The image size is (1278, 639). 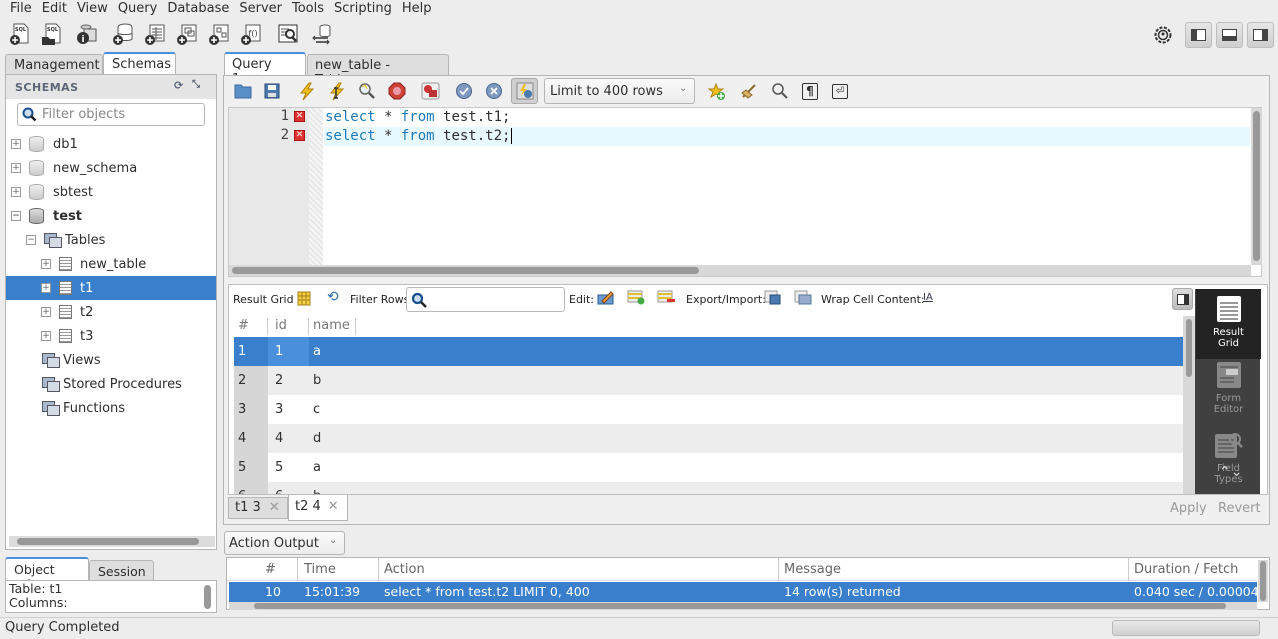 I want to click on tab-session: Session, so click(x=121, y=570).